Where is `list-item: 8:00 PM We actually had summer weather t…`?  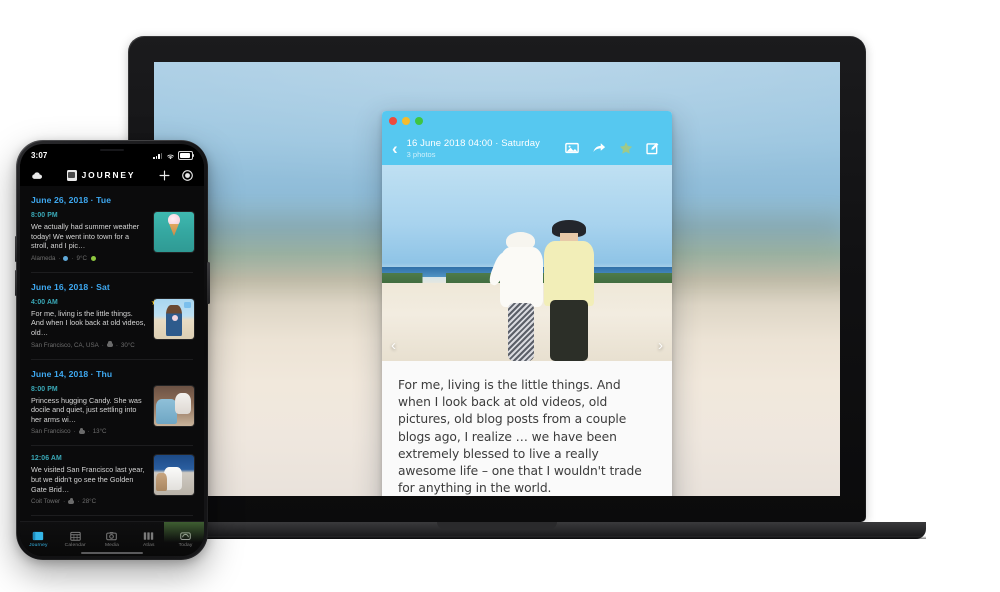
list-item: 8:00 PM We actually had summer weather t… is located at coordinates (112, 242).